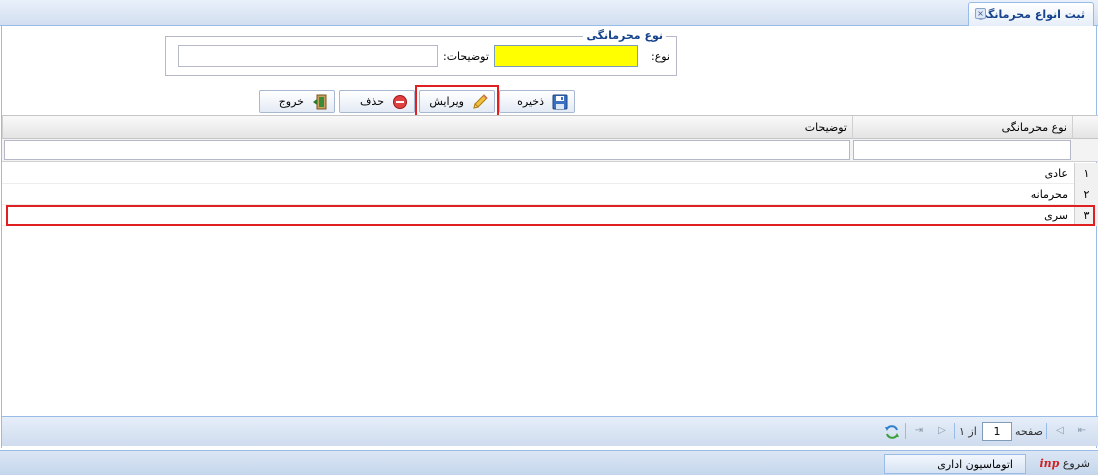 The width and height of the screenshot is (1098, 475). I want to click on column-header-description: توضیحات, so click(427, 127).